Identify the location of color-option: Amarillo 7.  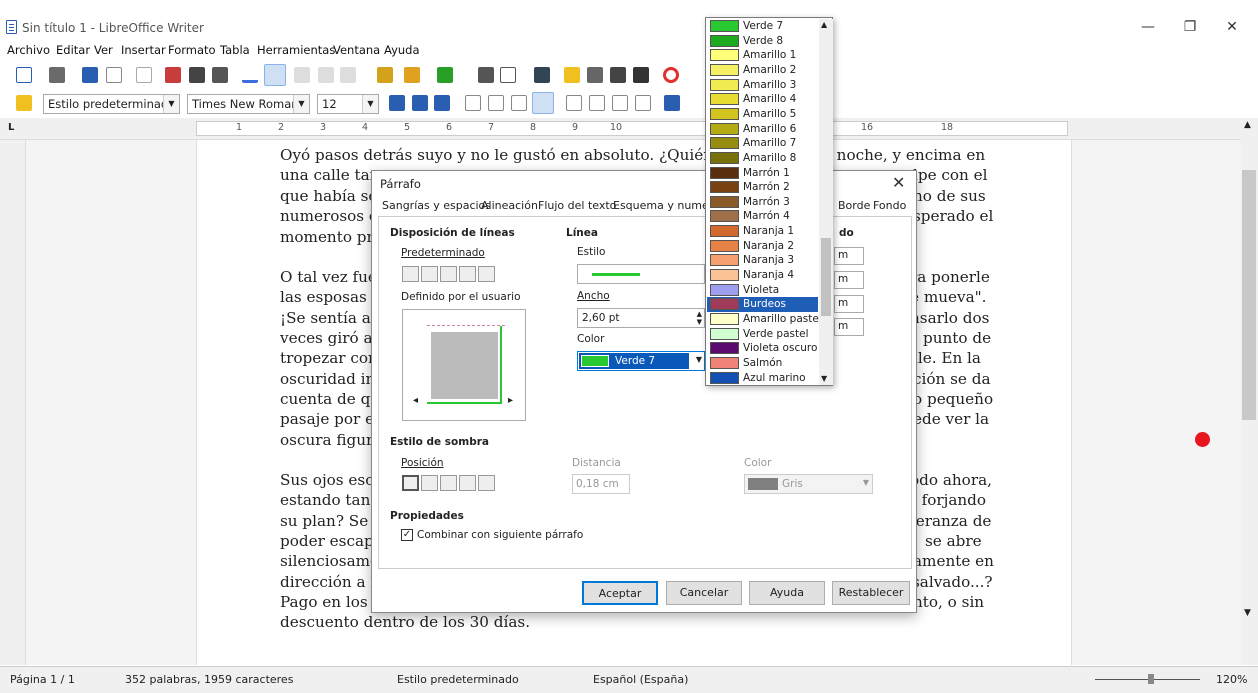
(762, 143).